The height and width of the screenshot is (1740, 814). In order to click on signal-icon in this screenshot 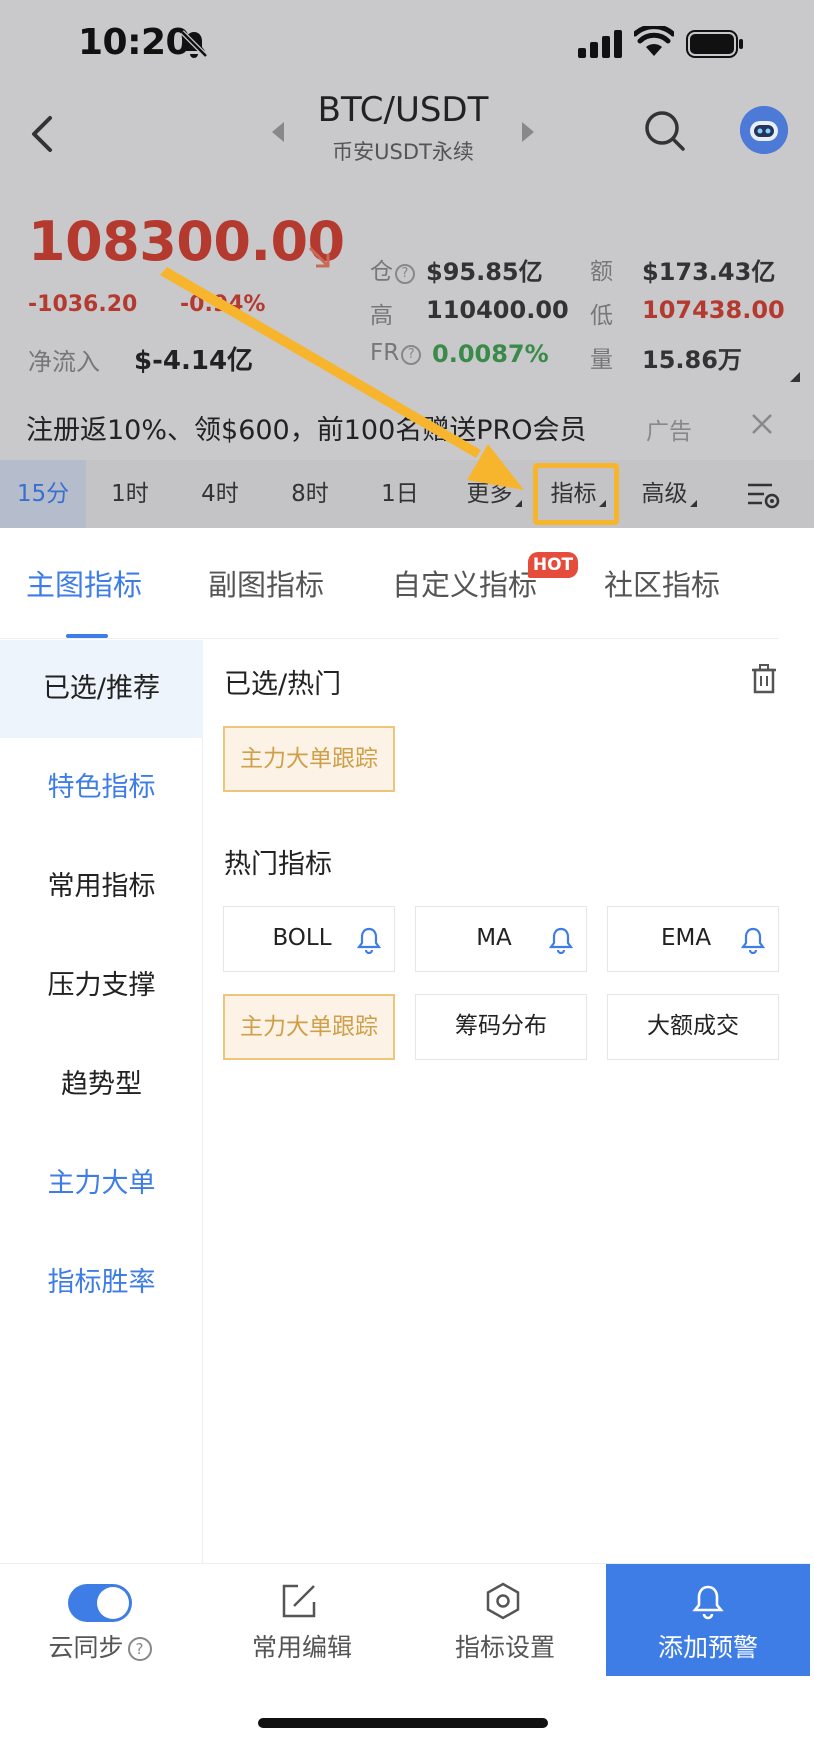, I will do `click(600, 44)`.